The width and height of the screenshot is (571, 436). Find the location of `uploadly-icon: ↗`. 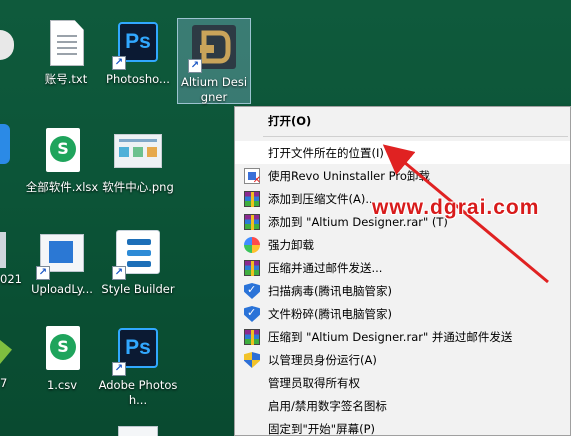

uploadly-icon: ↗ is located at coordinates (61, 255).